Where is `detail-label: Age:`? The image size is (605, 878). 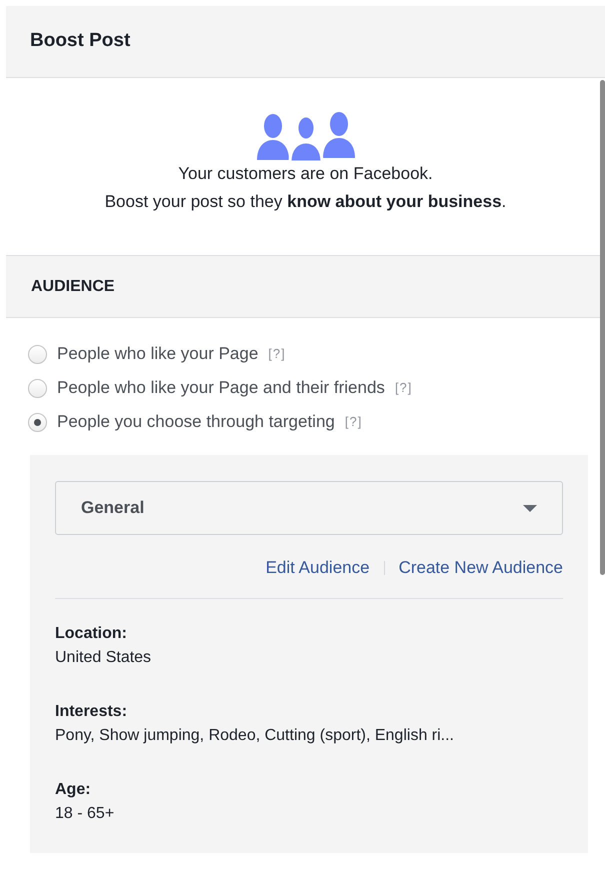 detail-label: Age: is located at coordinates (73, 790).